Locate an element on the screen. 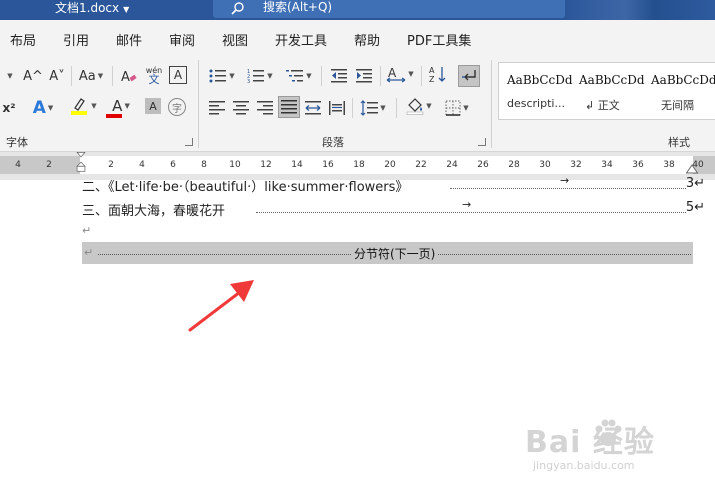 The height and width of the screenshot is (495, 715). increase-indent-icon is located at coordinates (364, 76).